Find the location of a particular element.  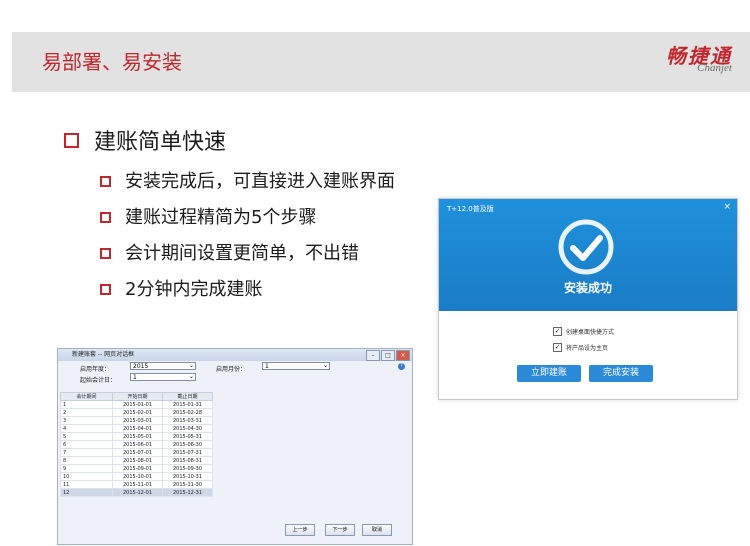

end-date-cell: 2015-02-28 is located at coordinates (187, 412).